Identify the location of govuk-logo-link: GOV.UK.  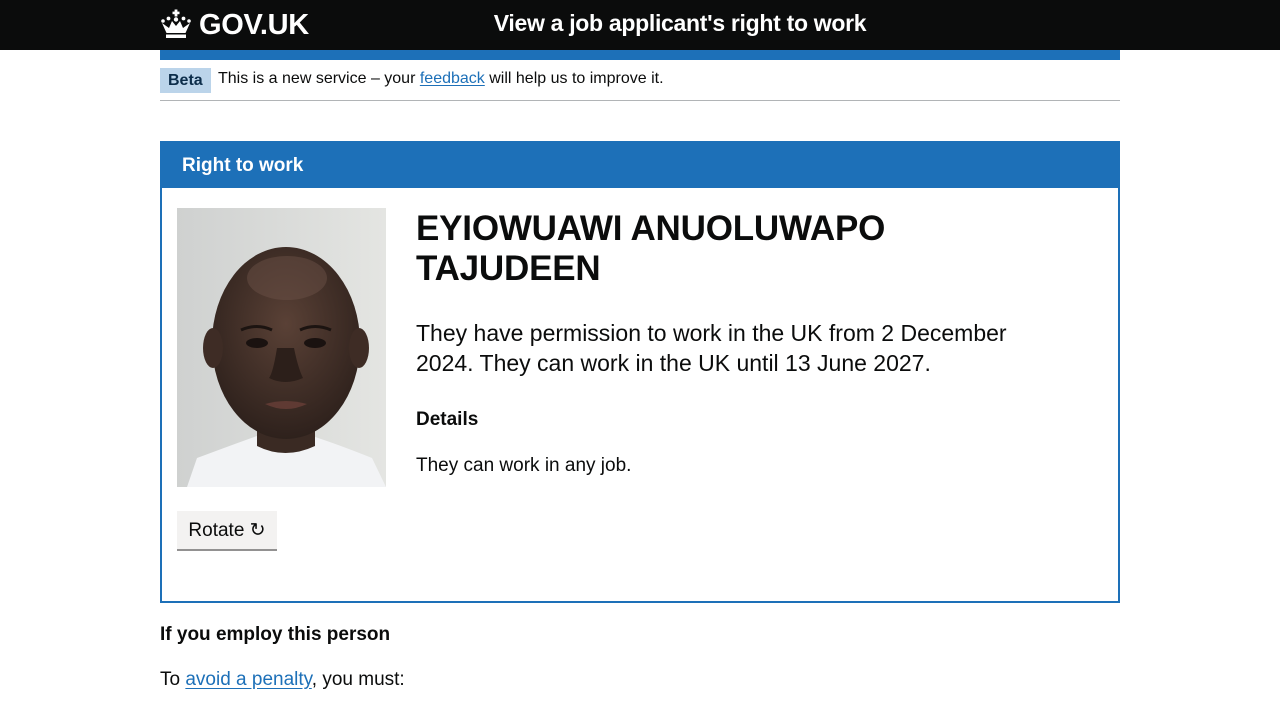
(234, 25).